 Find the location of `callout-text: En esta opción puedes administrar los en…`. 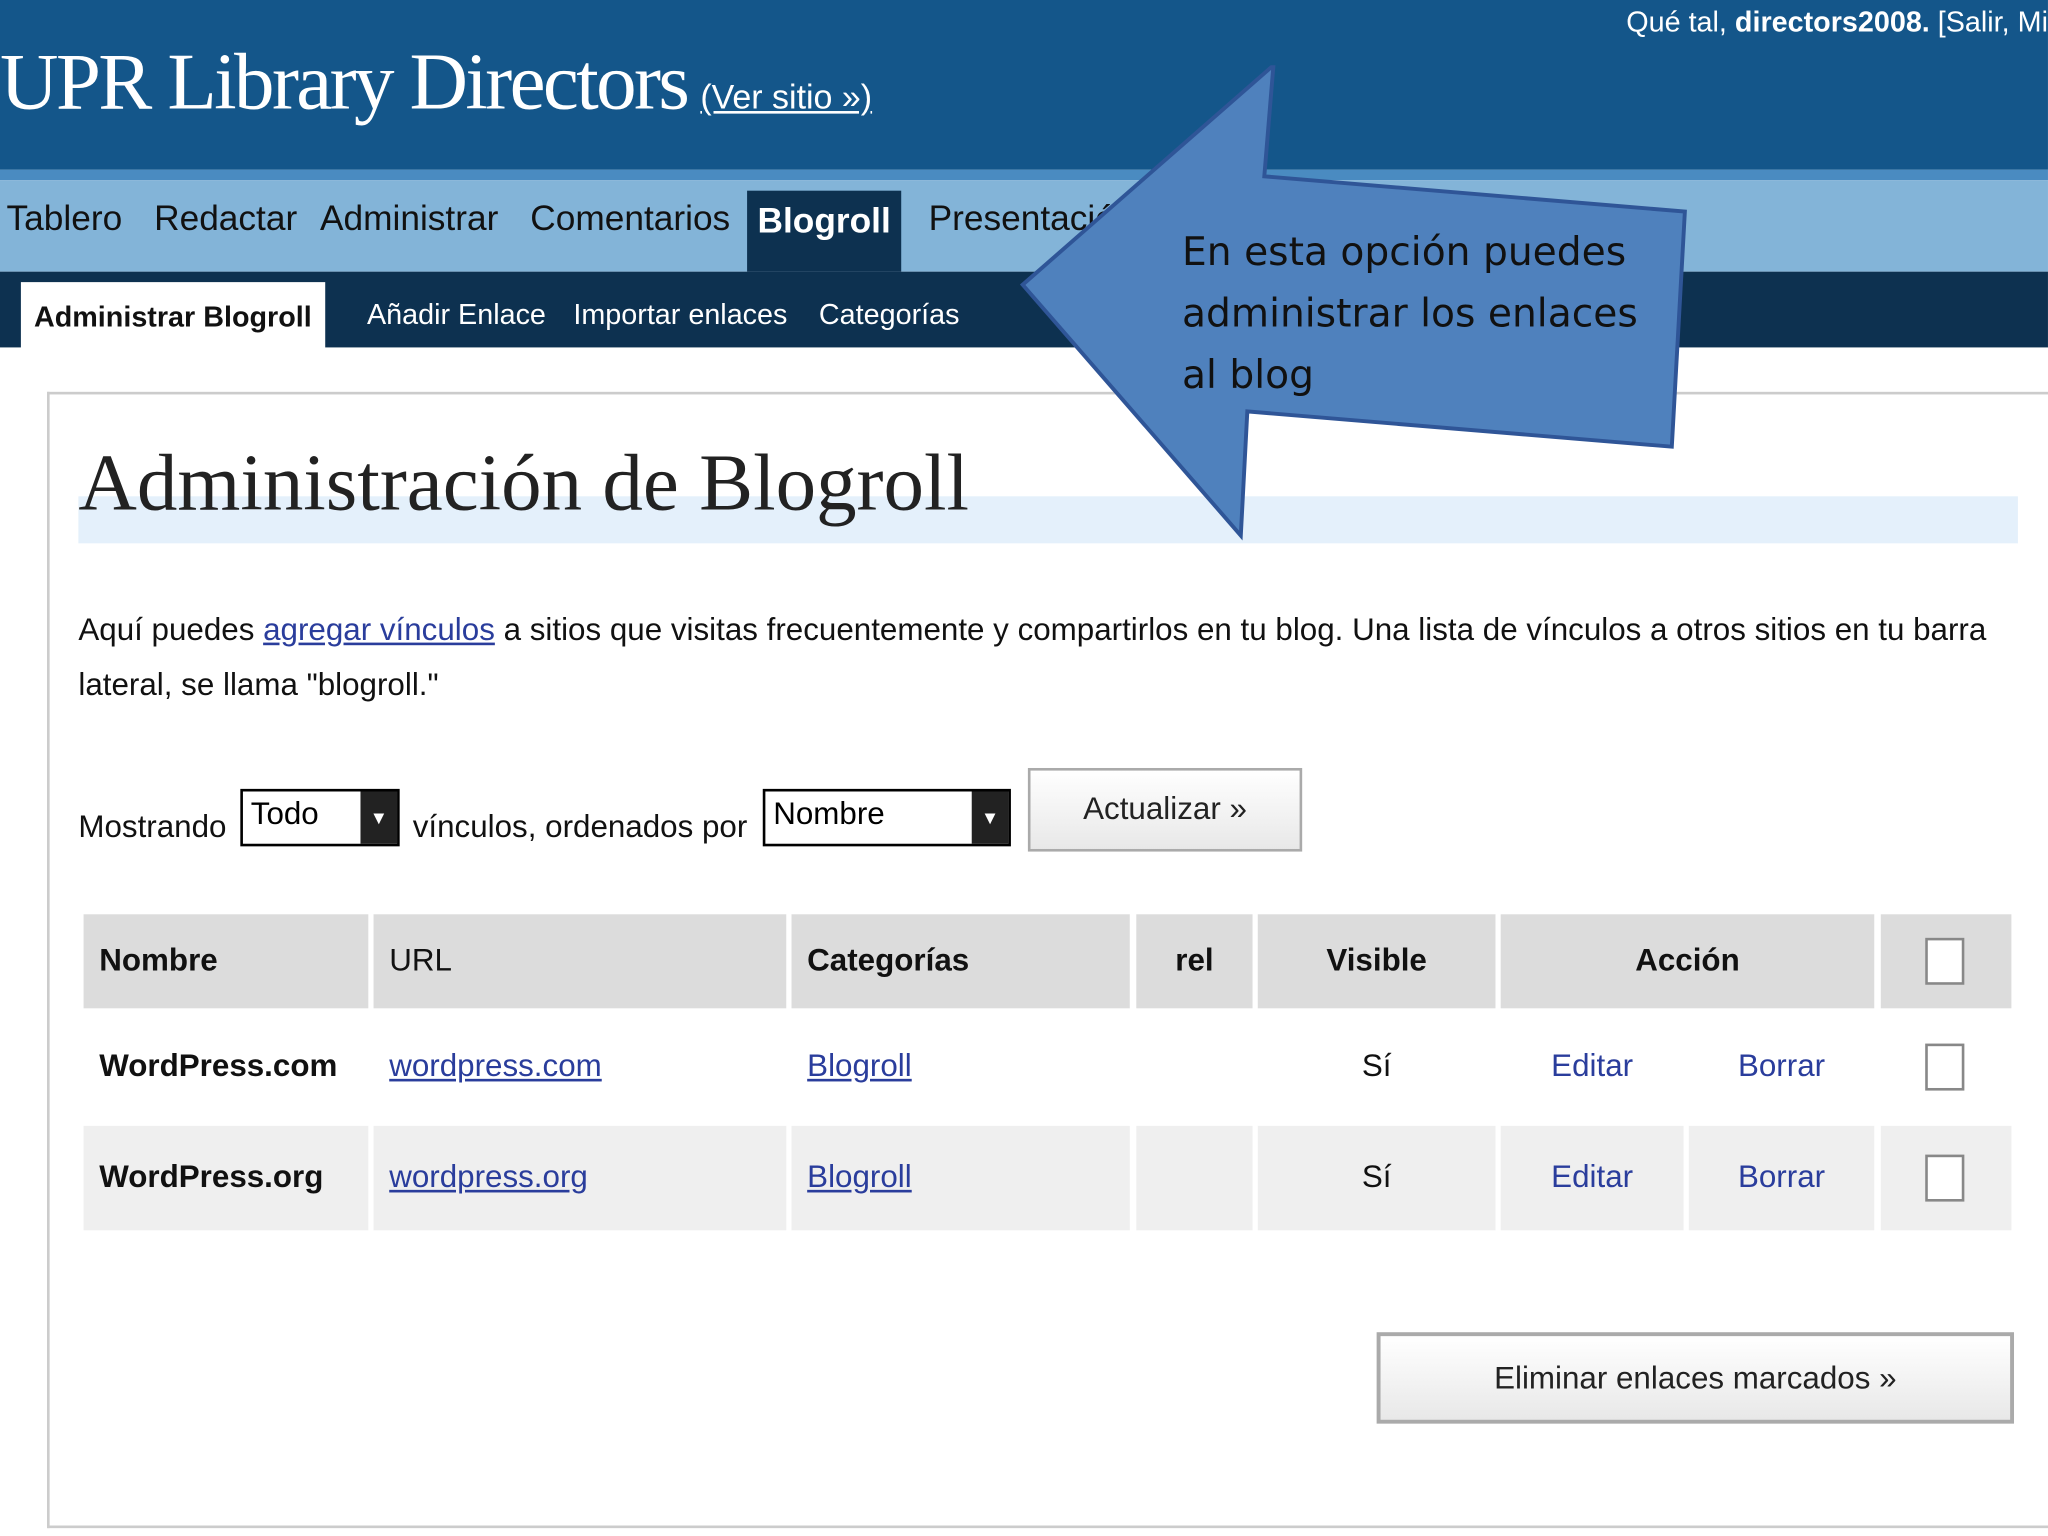

callout-text: En esta opción puedes administrar los en… is located at coordinates (1410, 314).